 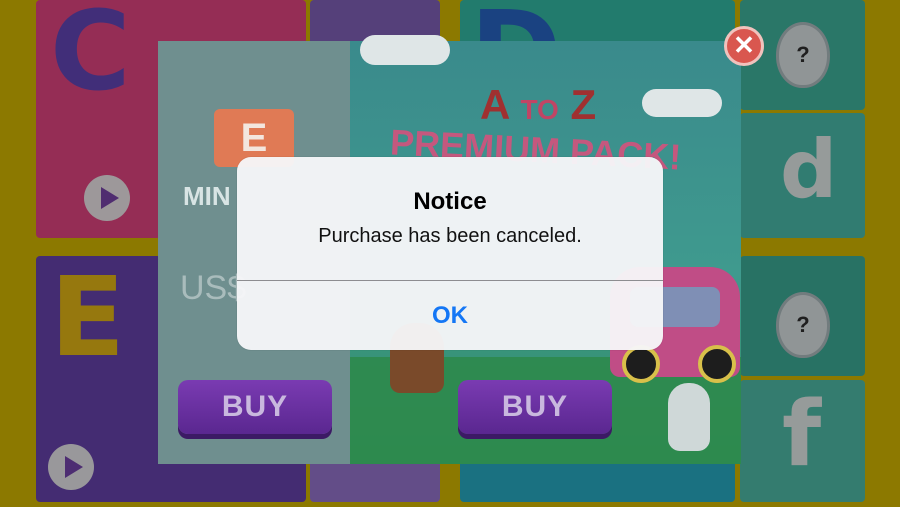 What do you see at coordinates (450, 315) in the screenshot?
I see `ok-button: OK` at bounding box center [450, 315].